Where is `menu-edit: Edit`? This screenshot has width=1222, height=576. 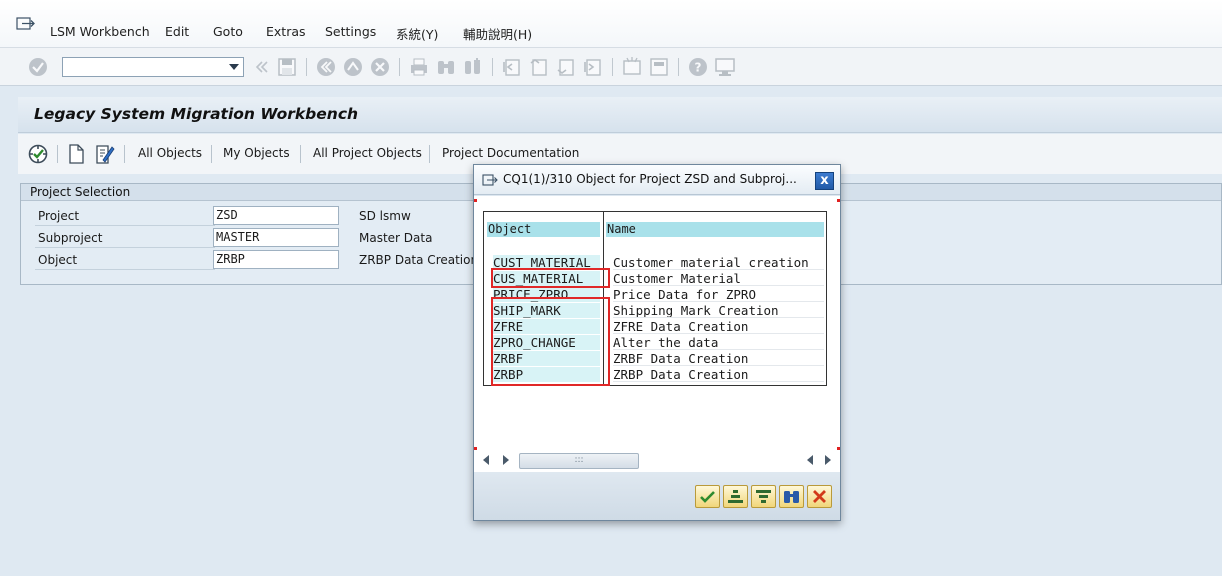
menu-edit: Edit is located at coordinates (177, 31).